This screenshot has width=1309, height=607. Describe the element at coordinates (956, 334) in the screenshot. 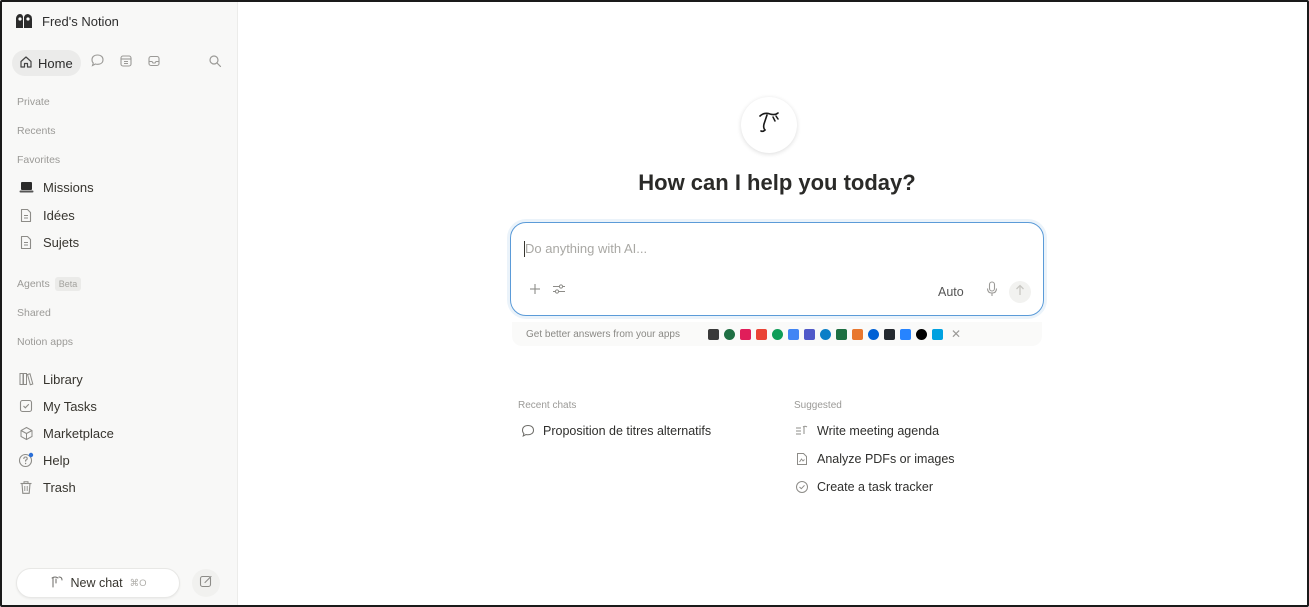

I see `close-icon: ✕` at that location.